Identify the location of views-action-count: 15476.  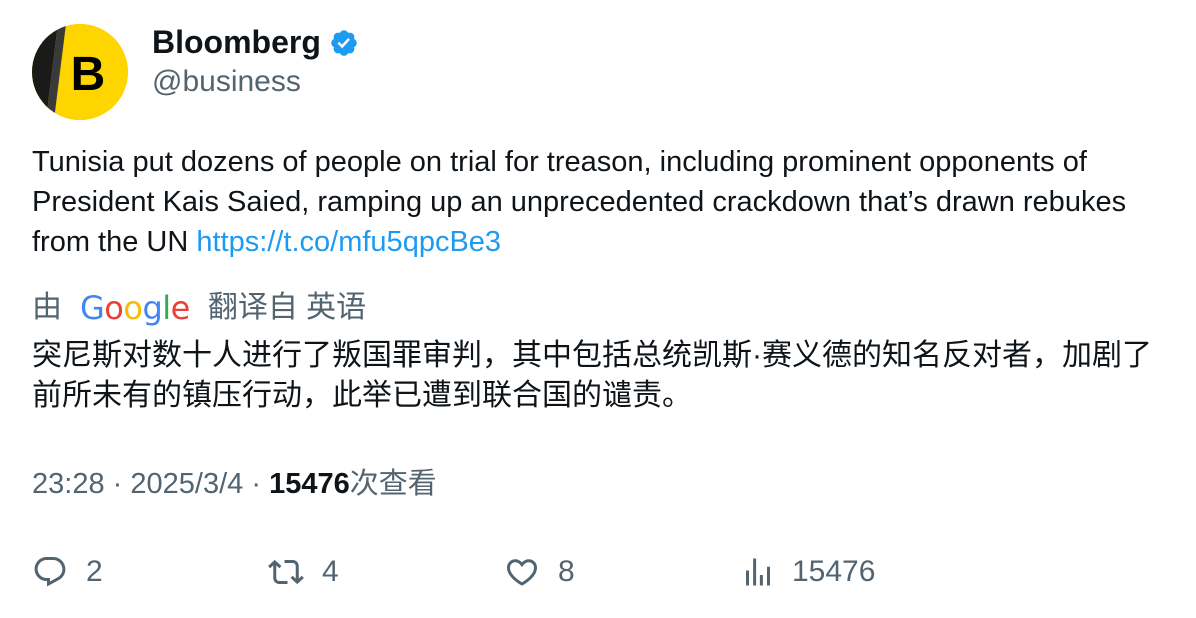
(834, 571).